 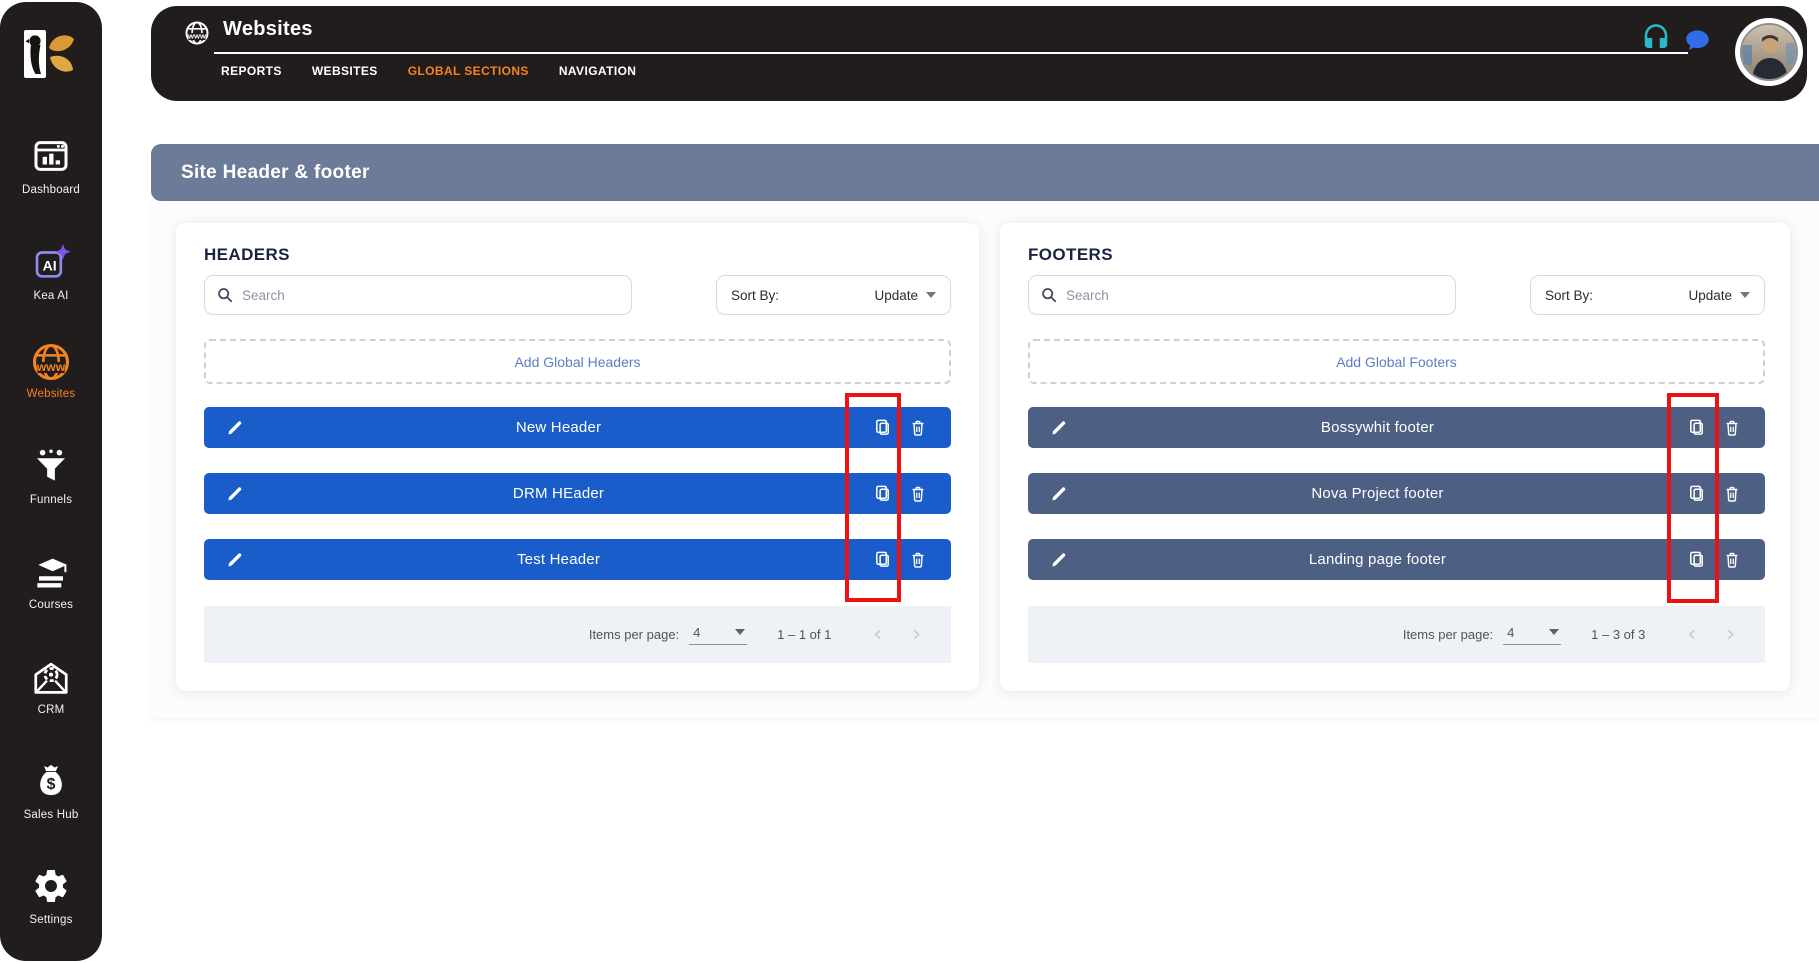 I want to click on add-global-footers-label: Add Global Footers, so click(x=1396, y=361).